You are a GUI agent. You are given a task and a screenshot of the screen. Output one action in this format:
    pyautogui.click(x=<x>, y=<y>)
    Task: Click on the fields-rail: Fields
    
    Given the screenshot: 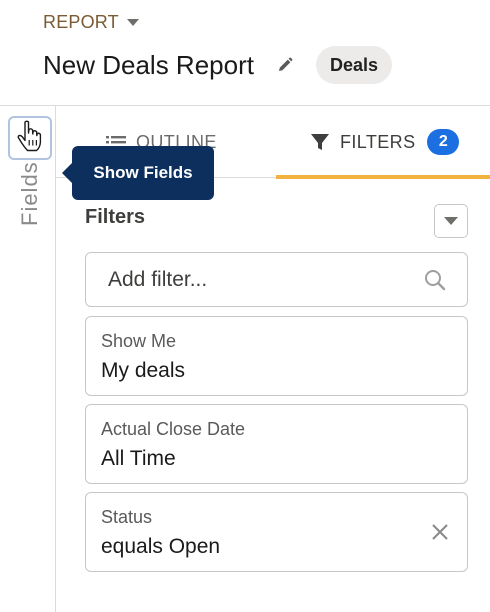 What is the action you would take?
    pyautogui.click(x=28, y=359)
    